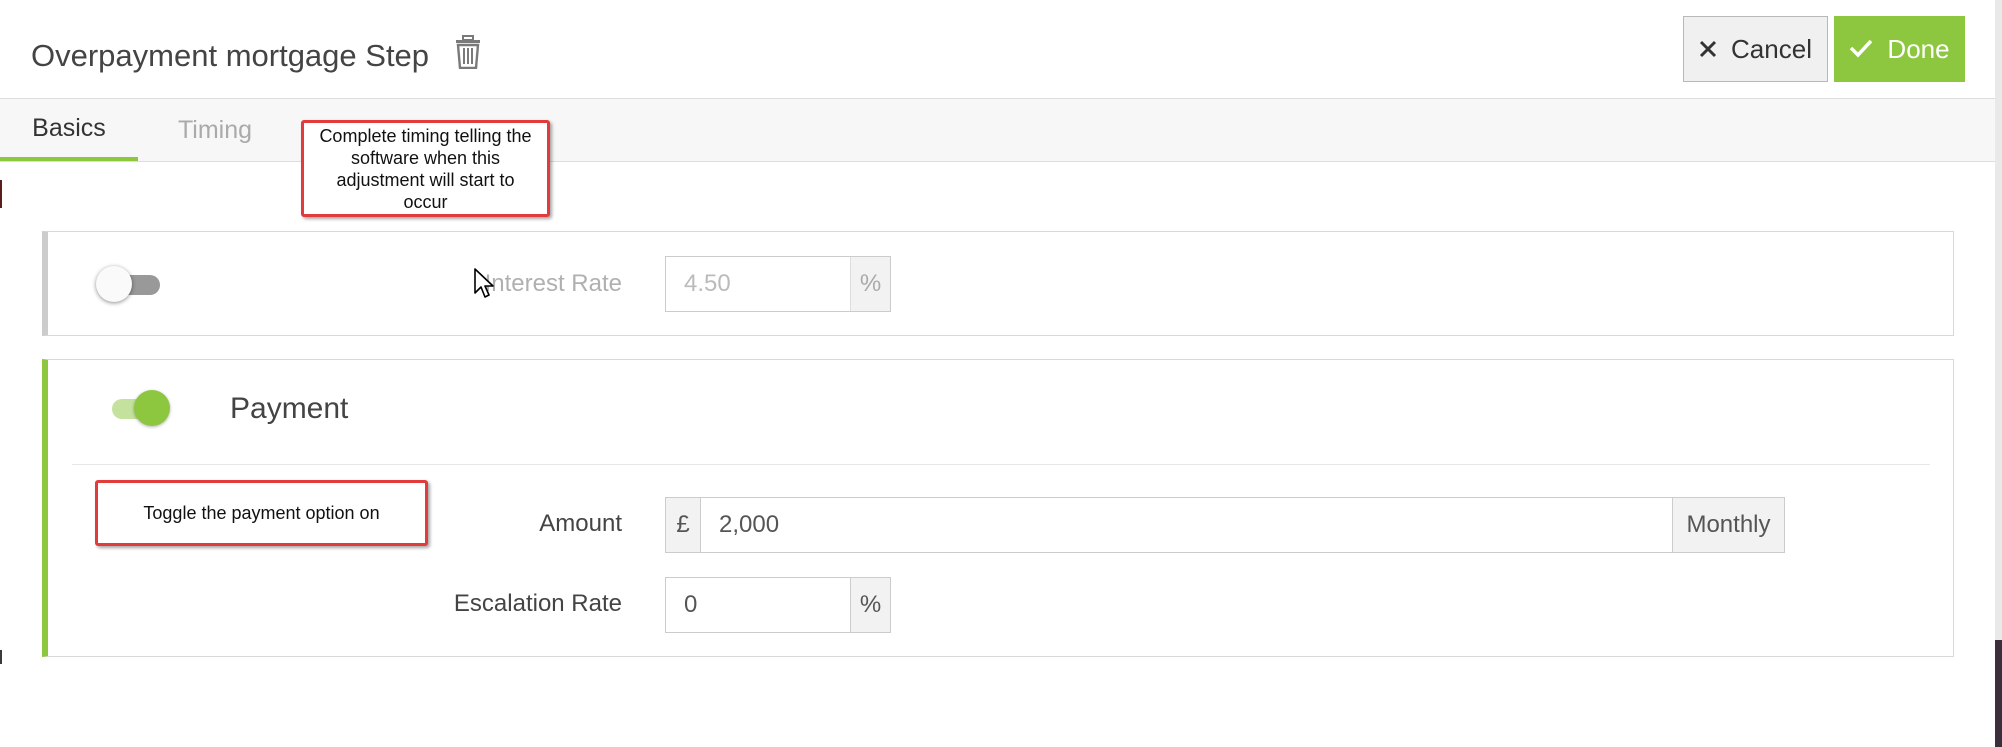 Image resolution: width=2002 pixels, height=747 pixels. I want to click on cancel-button: Cancel, so click(1755, 49).